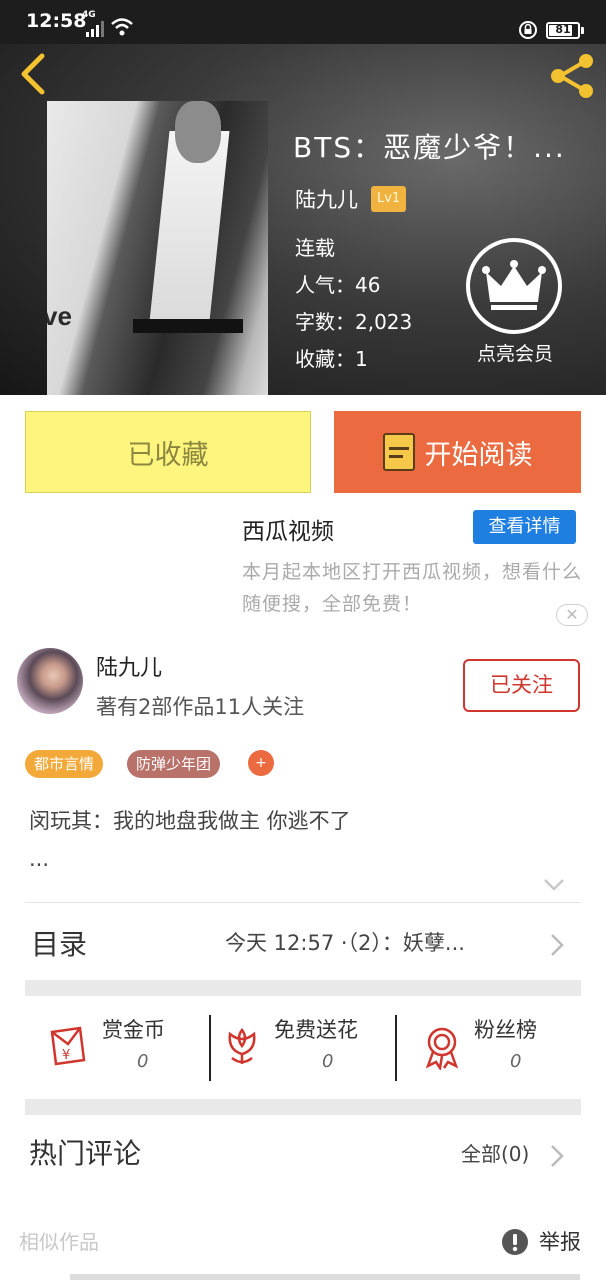 The height and width of the screenshot is (1280, 606). I want to click on chevron-down-icon, so click(554, 885).